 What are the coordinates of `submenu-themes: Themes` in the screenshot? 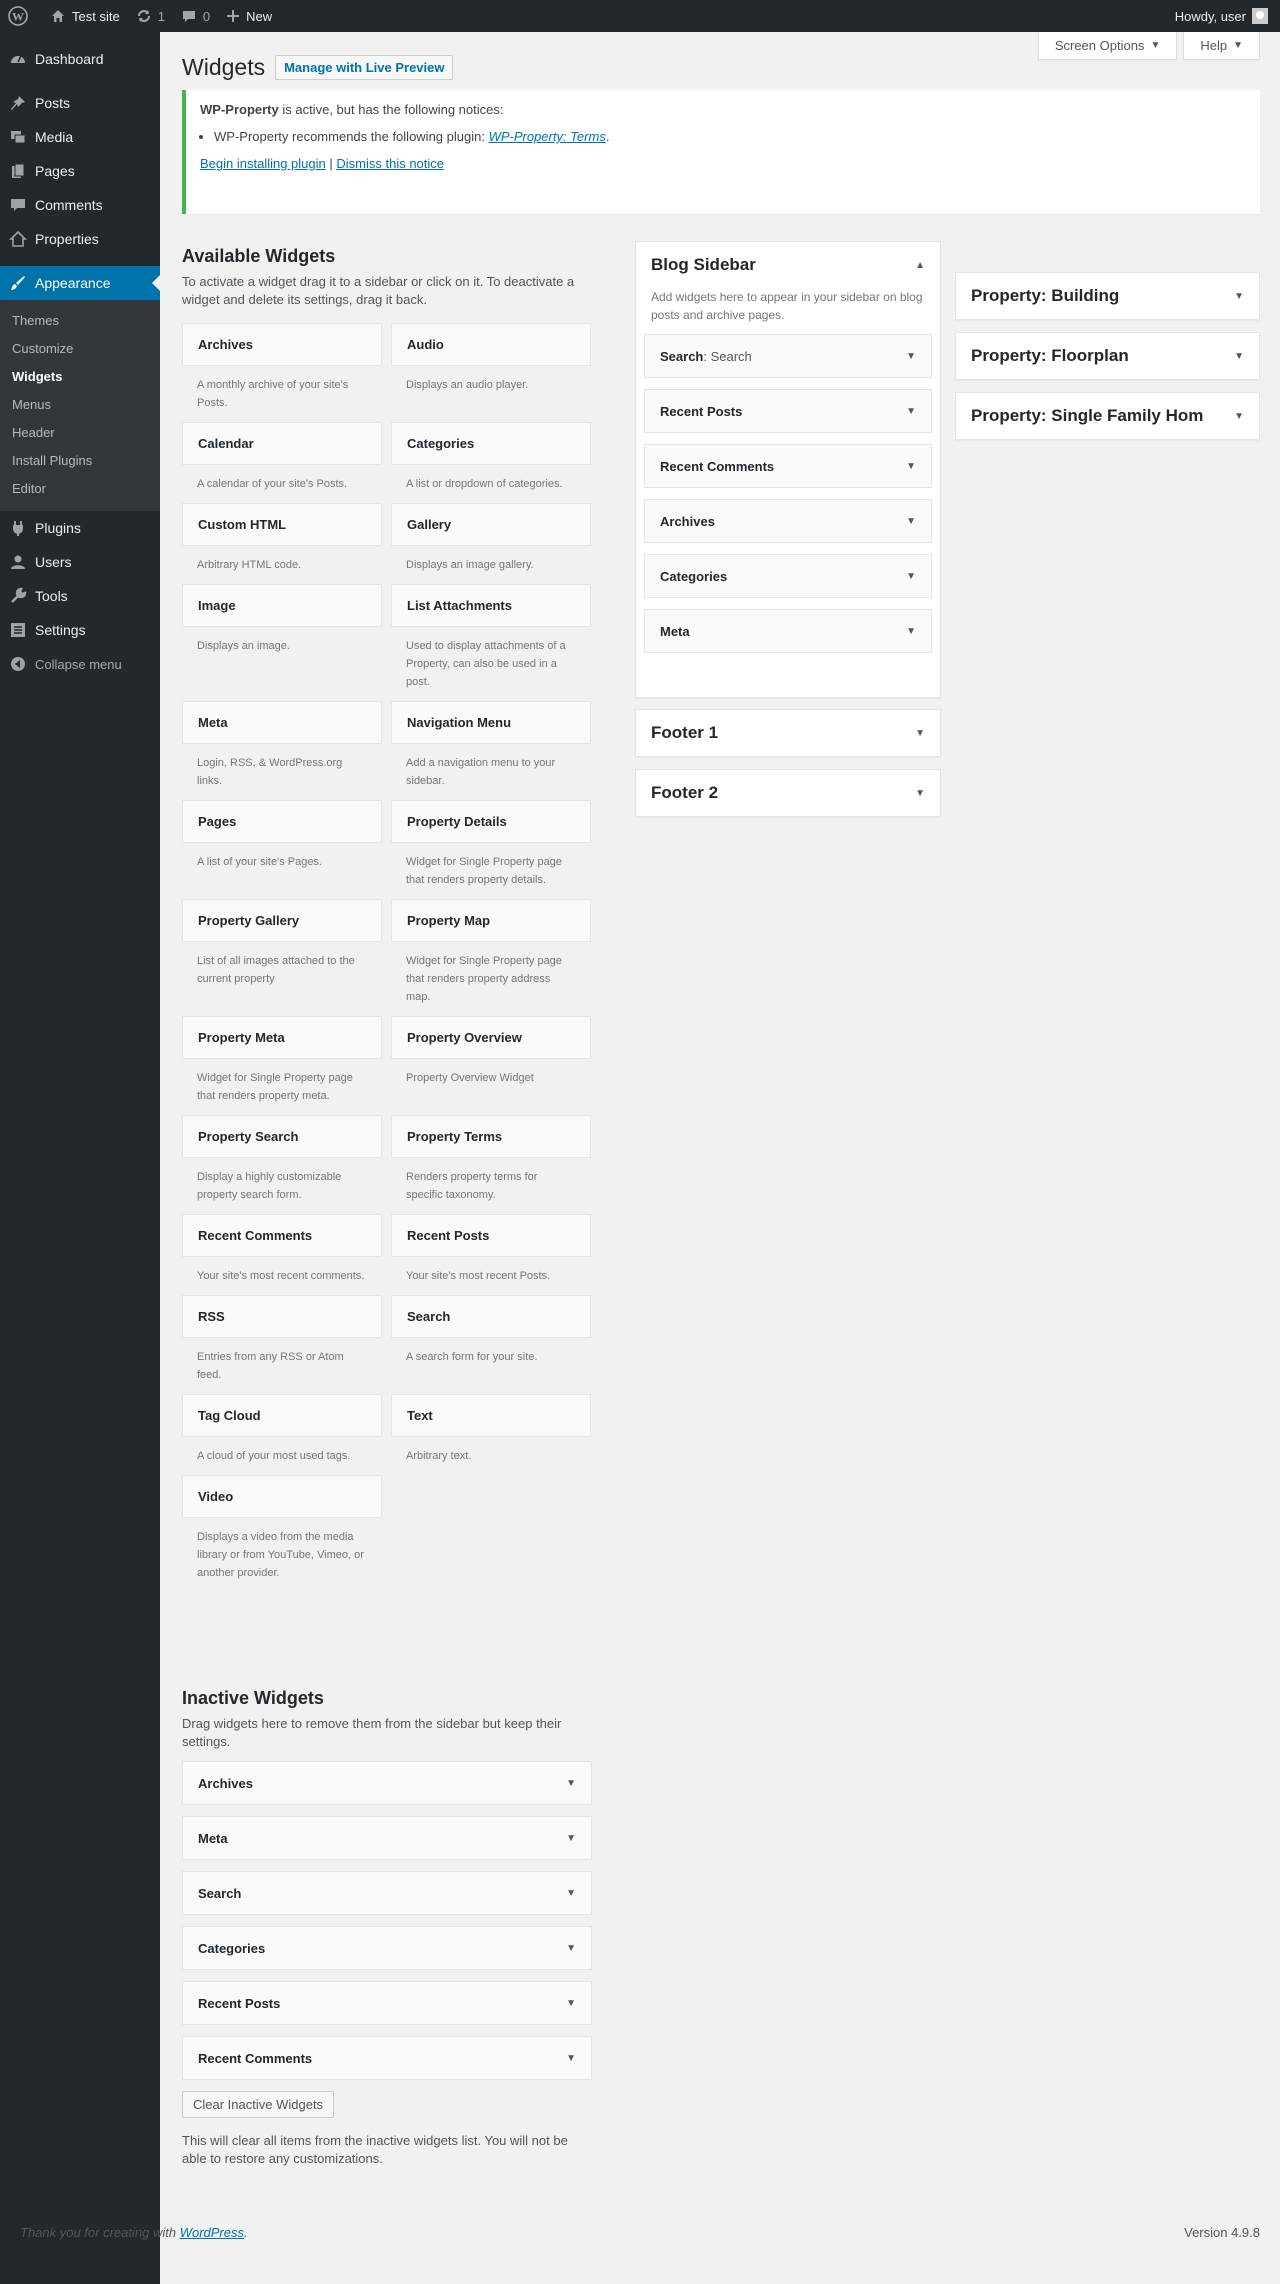 It's located at (80, 321).